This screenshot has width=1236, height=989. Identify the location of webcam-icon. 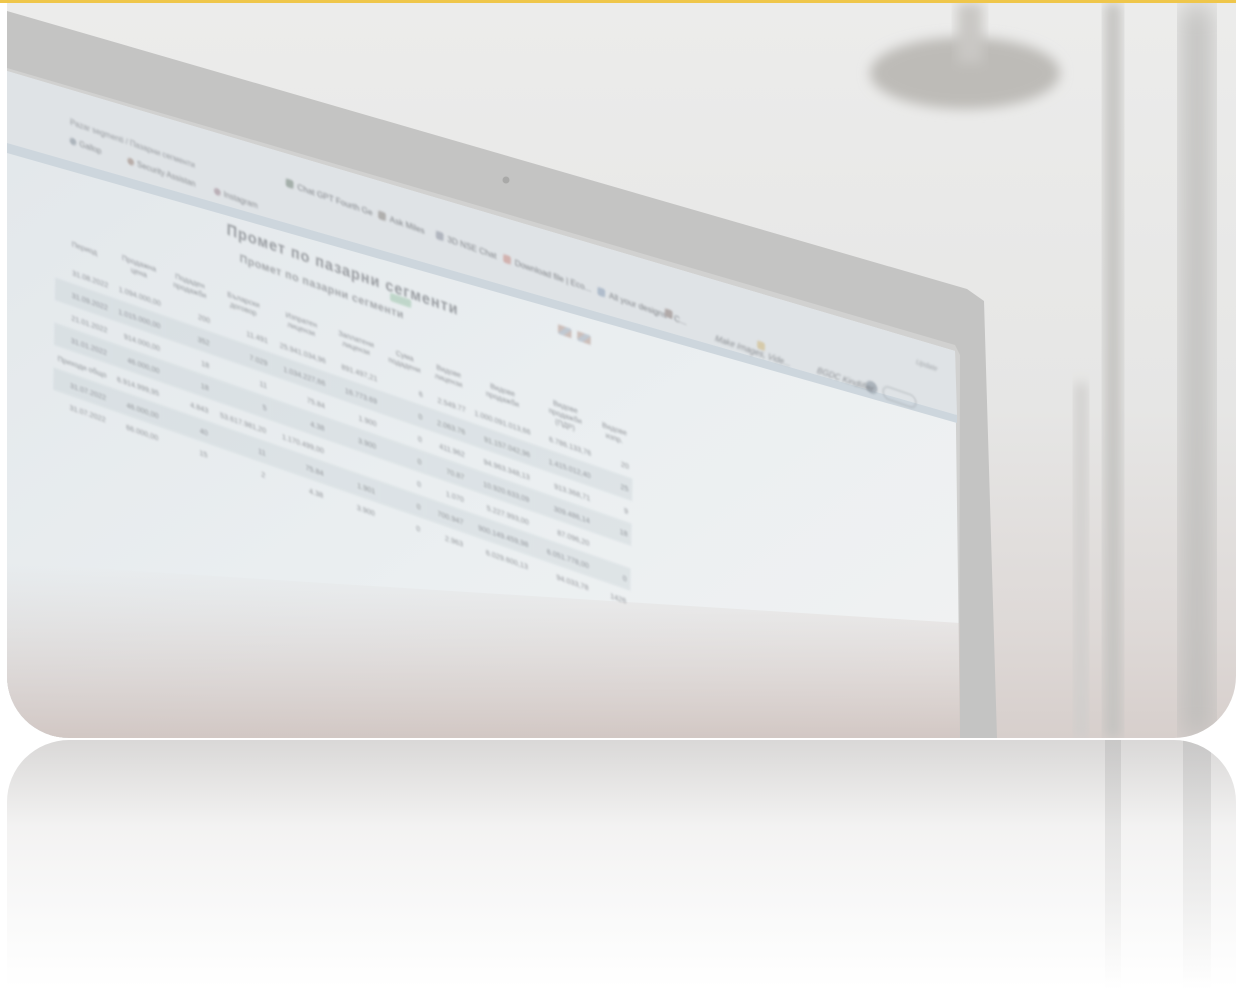
(506, 180).